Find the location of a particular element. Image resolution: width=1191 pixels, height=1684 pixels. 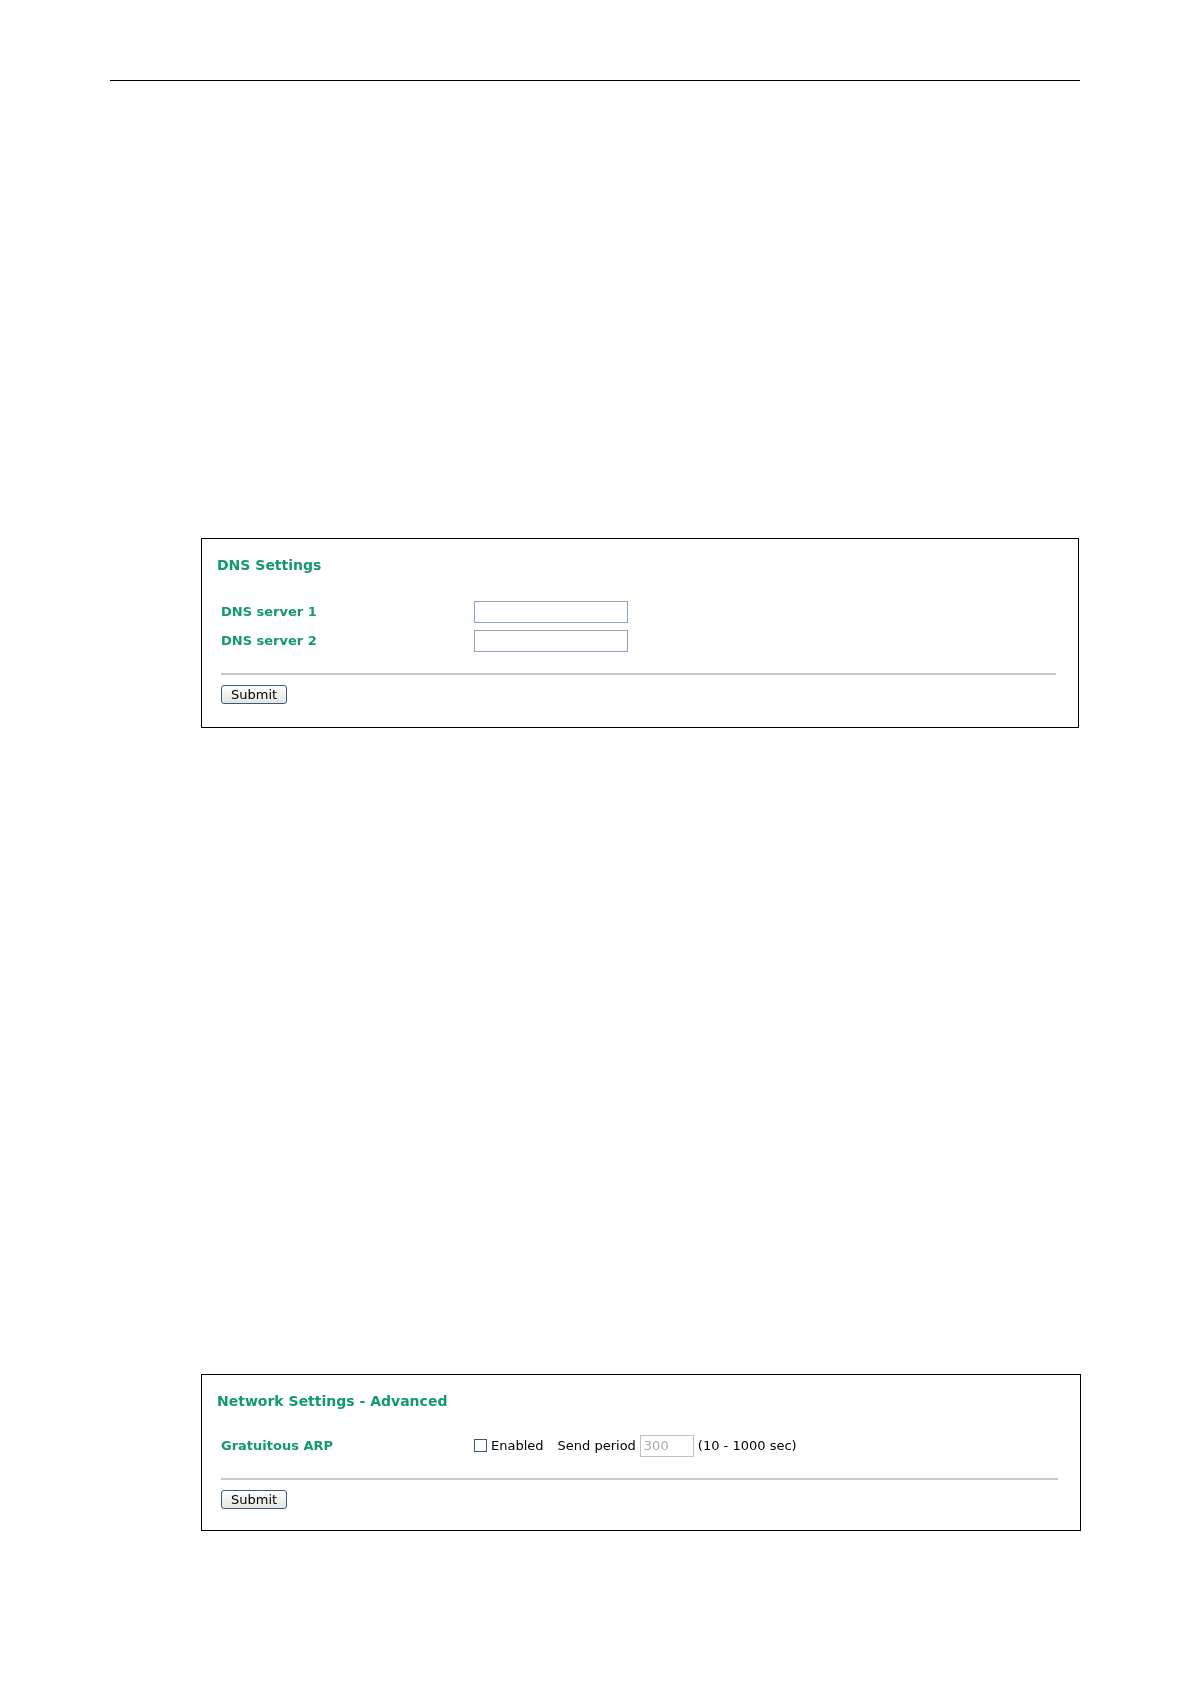

field-label: Gratuitous ARP is located at coordinates (278, 1445).